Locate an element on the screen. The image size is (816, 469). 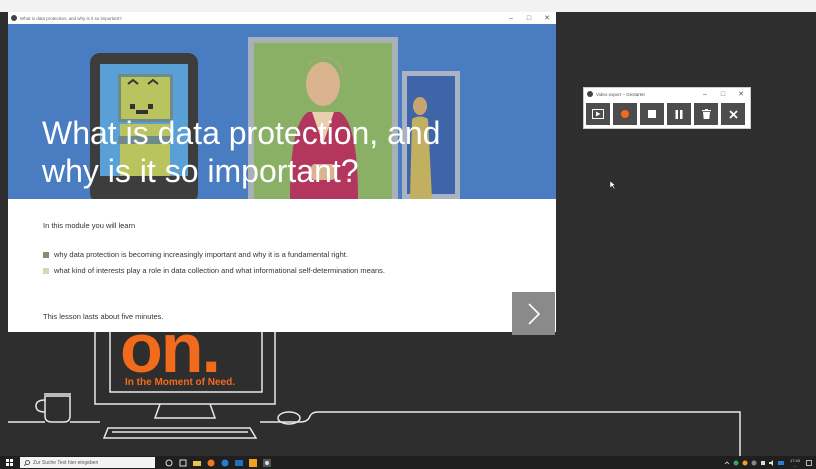
volume-icon is located at coordinates (771, 462).